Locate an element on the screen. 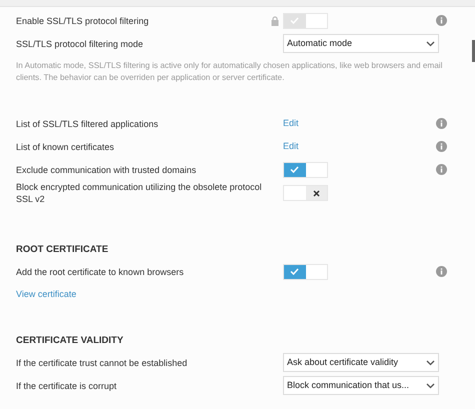 This screenshot has height=409, width=475. setting-label: Add the root certificate to known browsers is located at coordinates (100, 272).